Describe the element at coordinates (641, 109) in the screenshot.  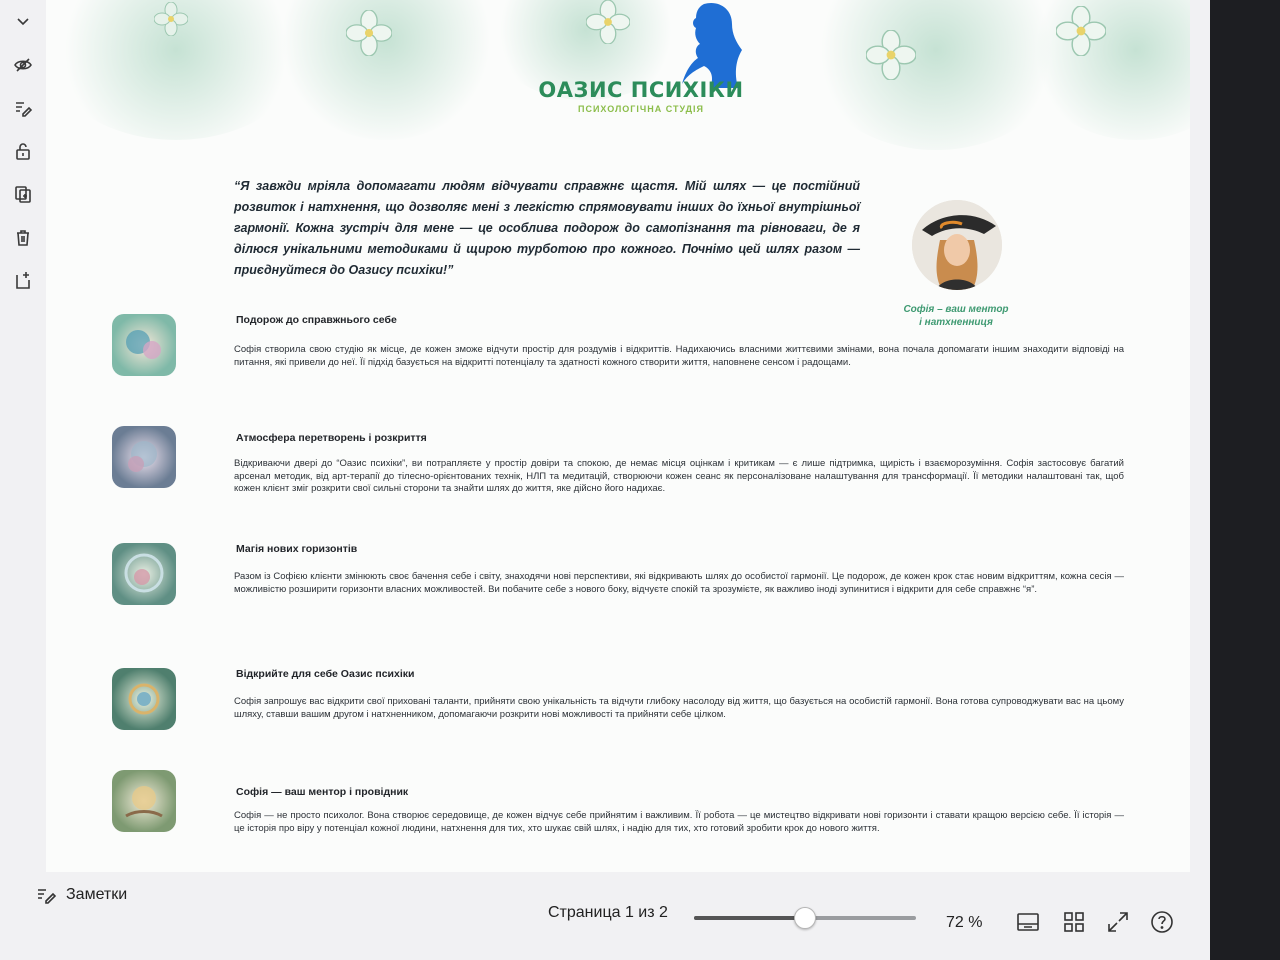
I see `logo-subtitle: ПСИХОЛОГІЧНА СТУДІЯ` at that location.